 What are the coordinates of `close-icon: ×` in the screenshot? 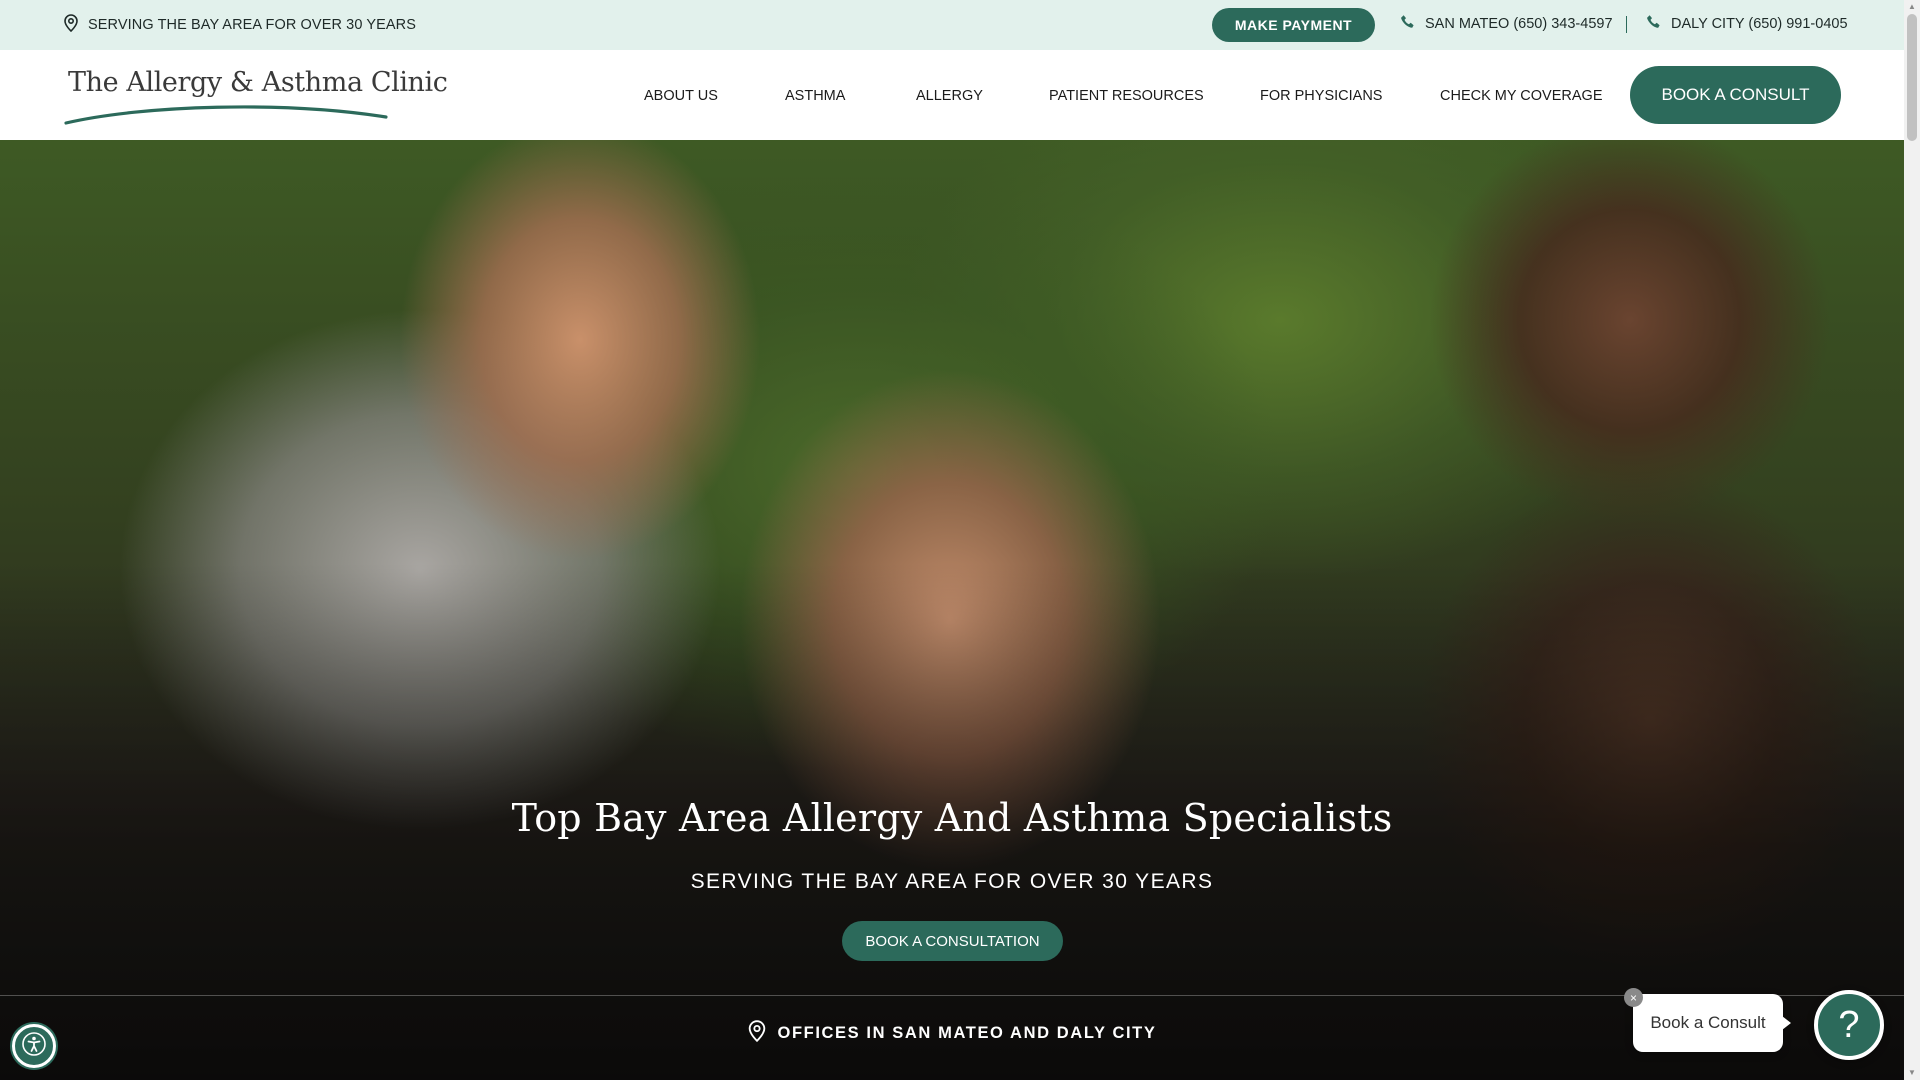 It's located at (1633, 997).